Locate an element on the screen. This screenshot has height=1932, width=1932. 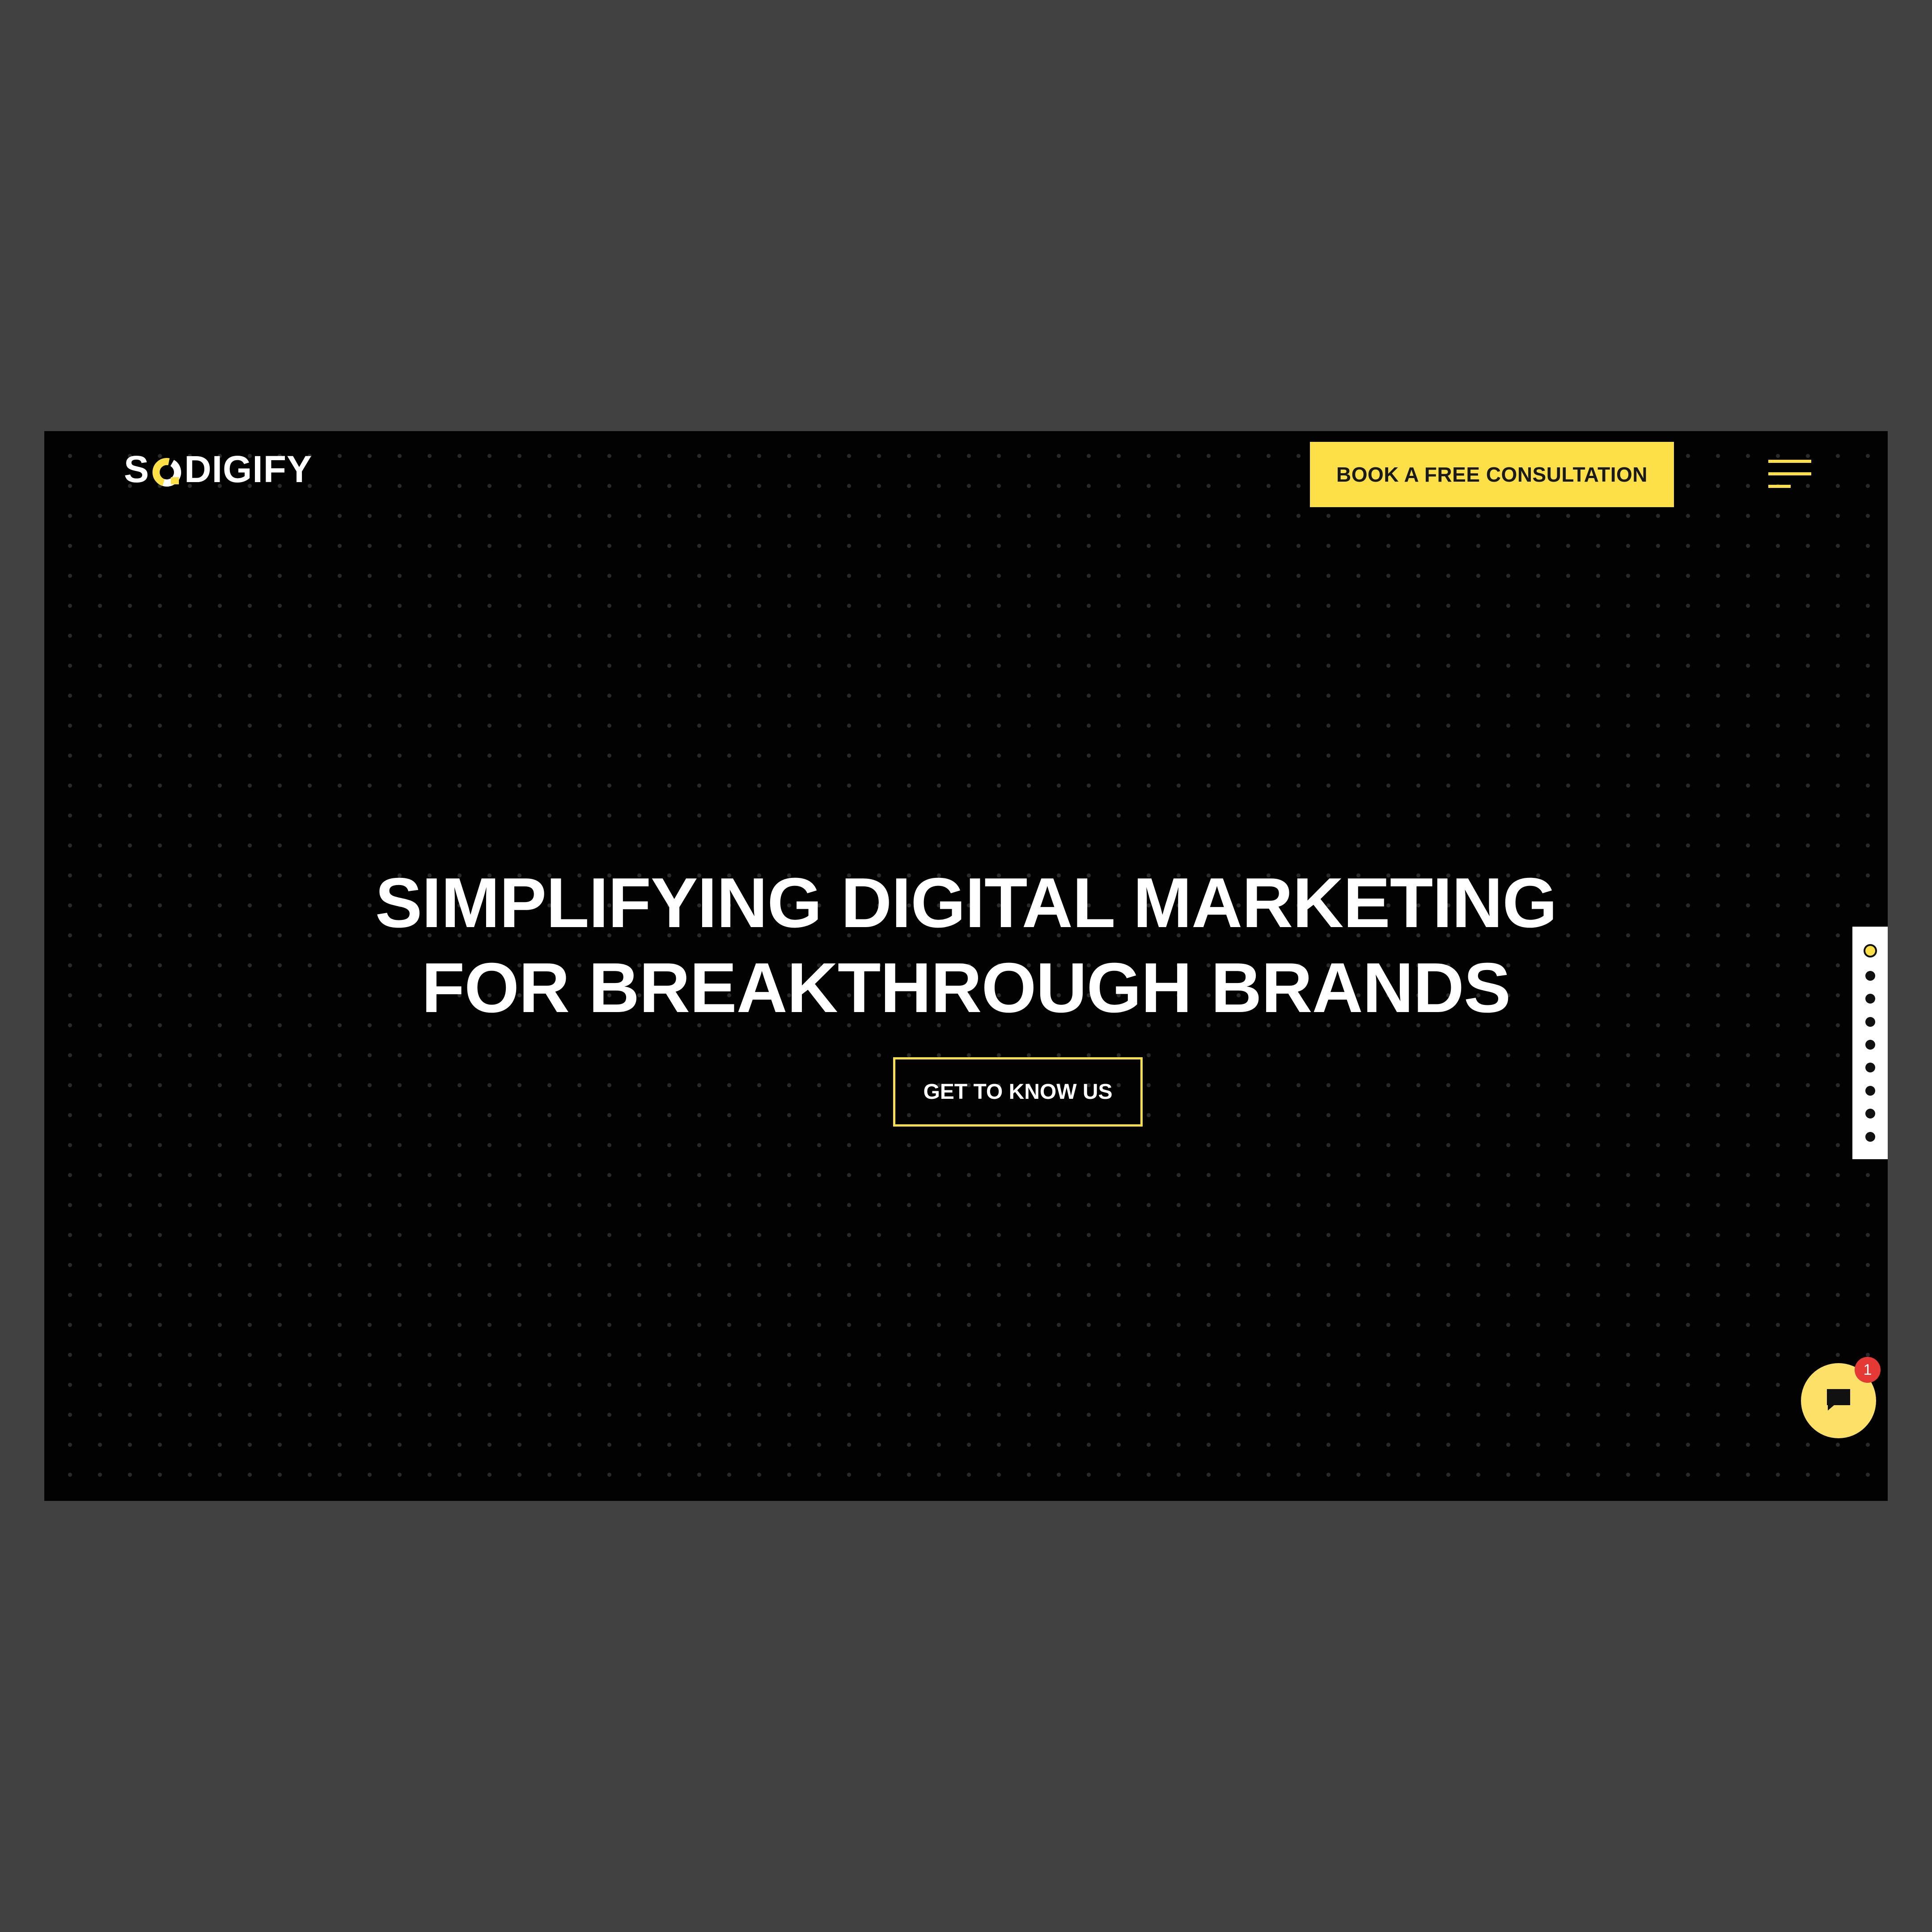
hamburger-menu-icon is located at coordinates (1788, 475).